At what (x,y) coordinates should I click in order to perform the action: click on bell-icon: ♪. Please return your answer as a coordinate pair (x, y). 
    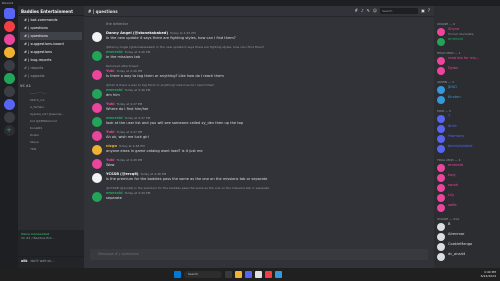
    Looking at the image, I should click on (362, 11).